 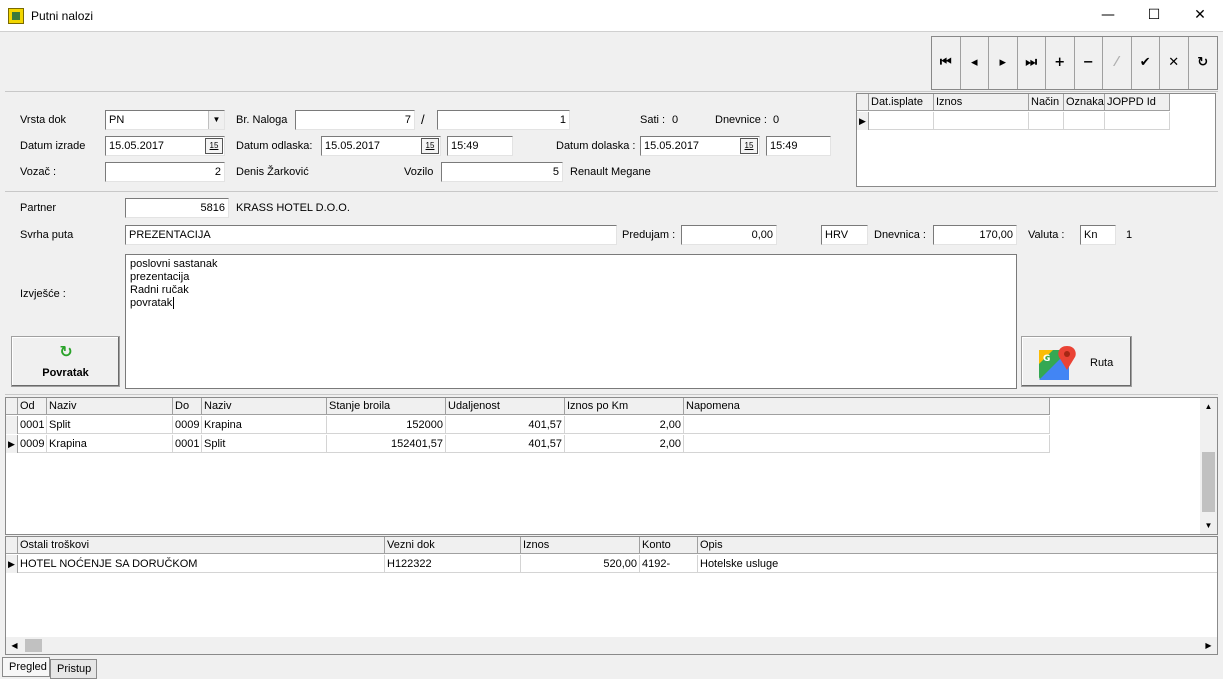 What do you see at coordinates (386, 406) in the screenshot?
I see `column-header: Stanje broila` at bounding box center [386, 406].